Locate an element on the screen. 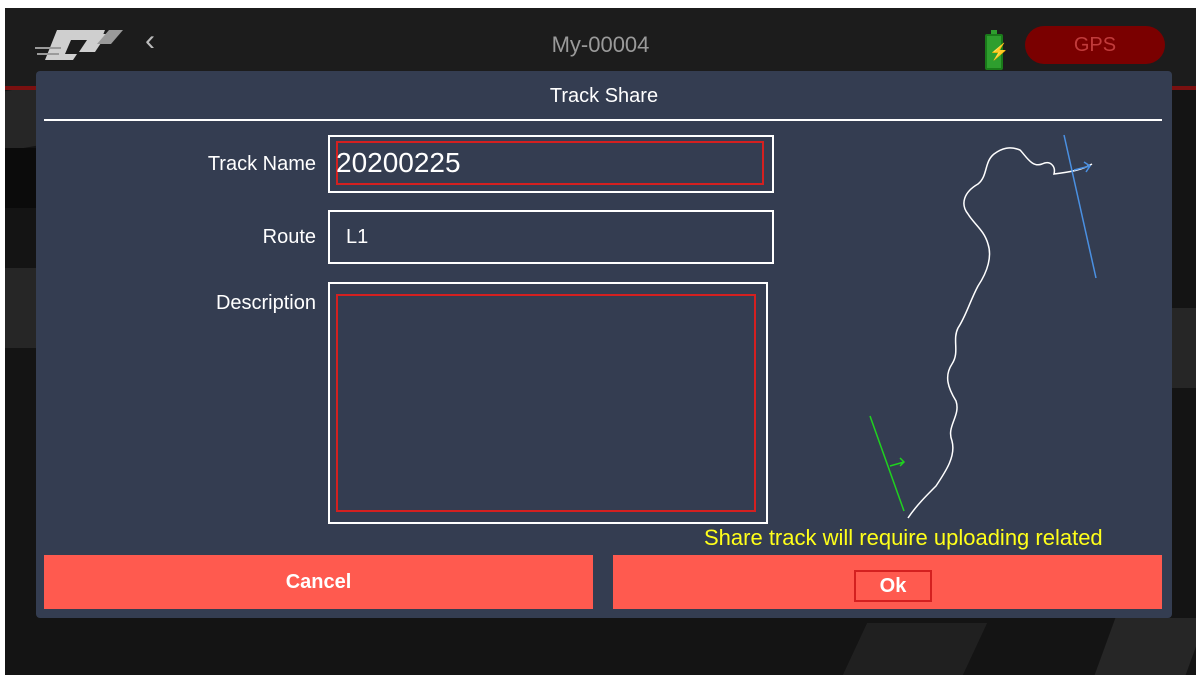  gps-button: GPS is located at coordinates (1095, 45).